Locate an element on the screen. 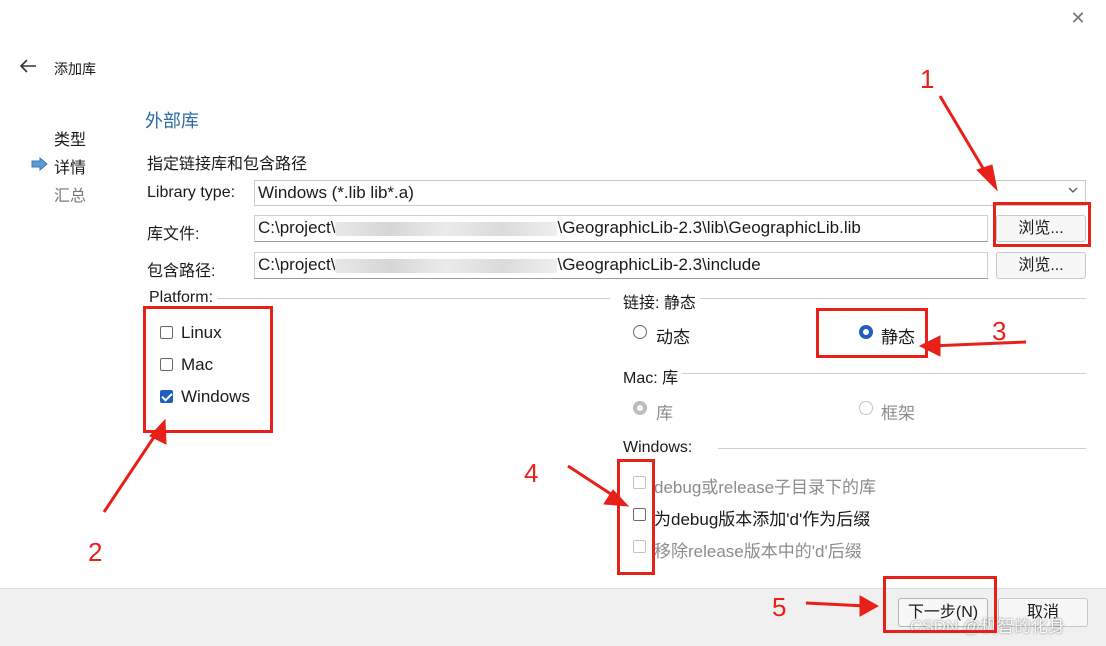 The width and height of the screenshot is (1106, 646). annotation-number-4: 4 is located at coordinates (531, 473).